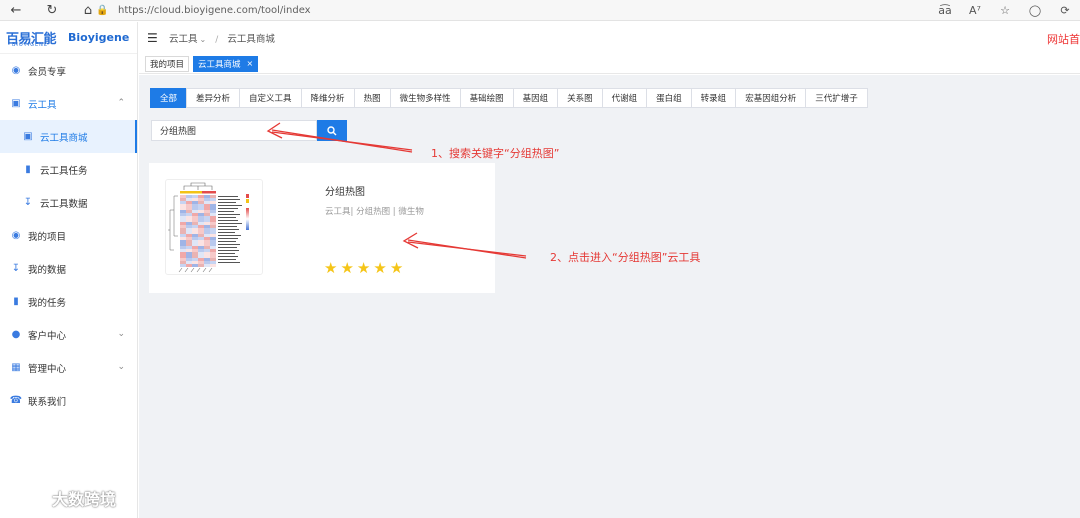  I want to click on home-icon: ⌂, so click(88, 10).